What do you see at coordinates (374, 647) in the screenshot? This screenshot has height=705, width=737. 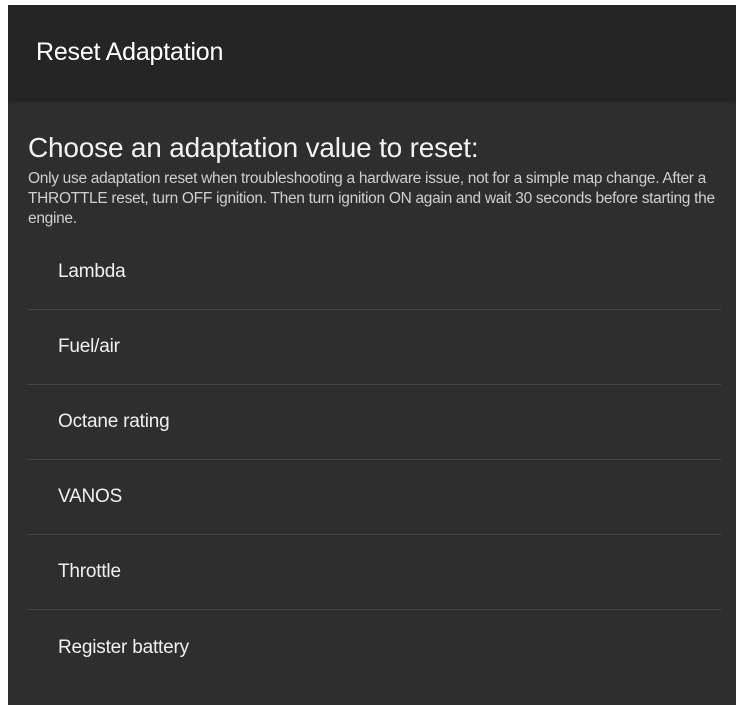 I see `option-register-battery: Register battery` at bounding box center [374, 647].